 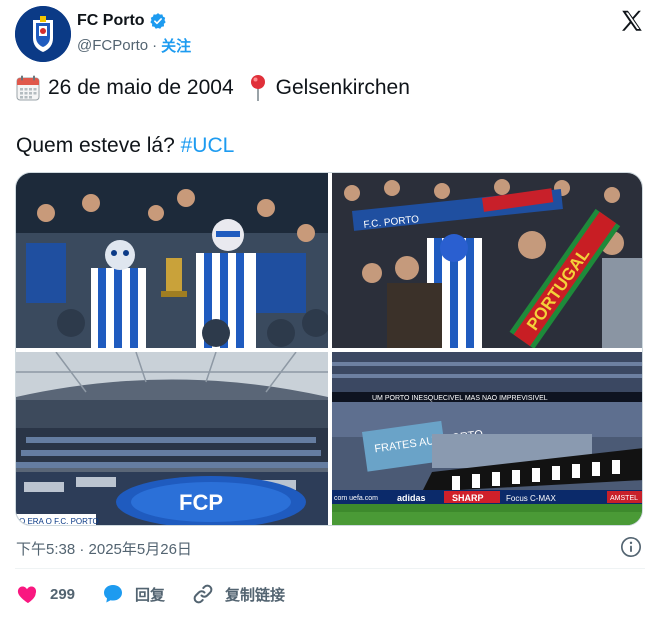 I want to click on hashtag-link: #UCL, so click(x=208, y=145).